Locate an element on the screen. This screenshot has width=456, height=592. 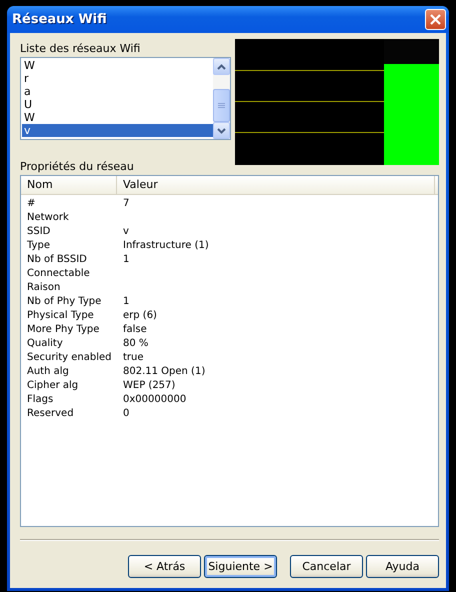
column-header: Valeur is located at coordinates (276, 185).